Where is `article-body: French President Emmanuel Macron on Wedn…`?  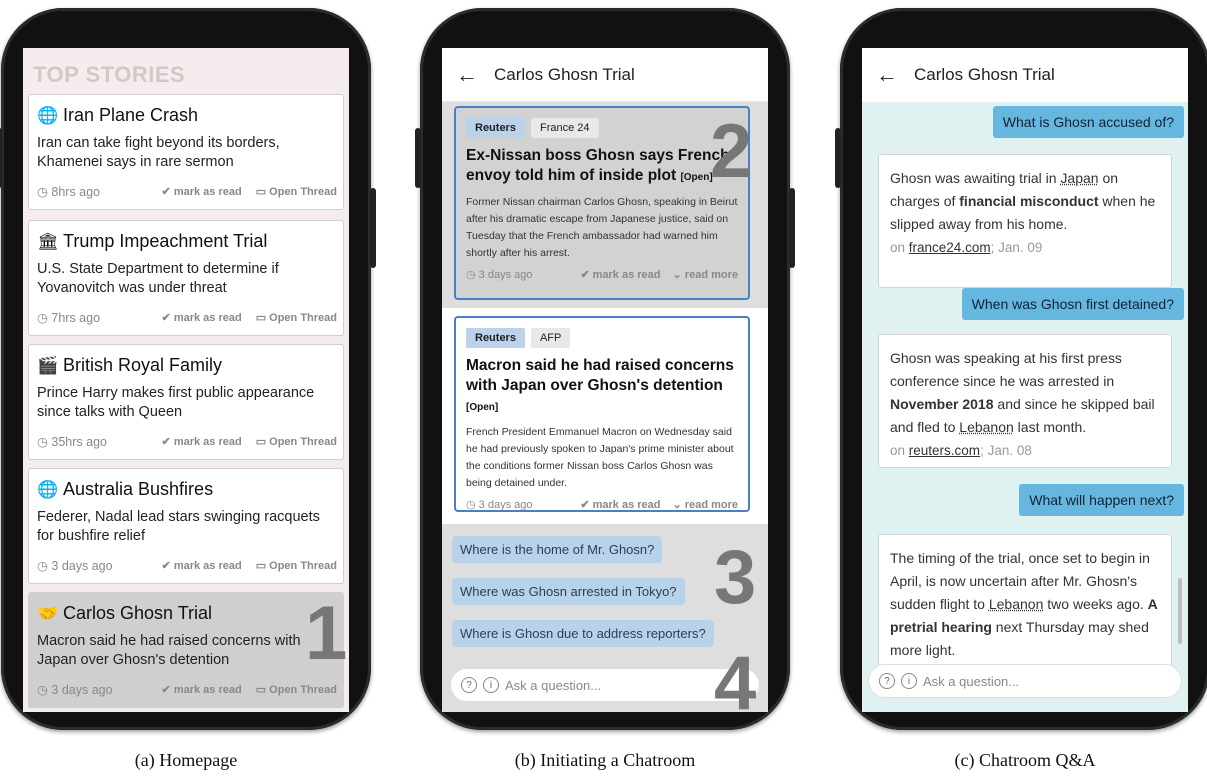 article-body: French President Emmanuel Macron on Wedn… is located at coordinates (600, 457).